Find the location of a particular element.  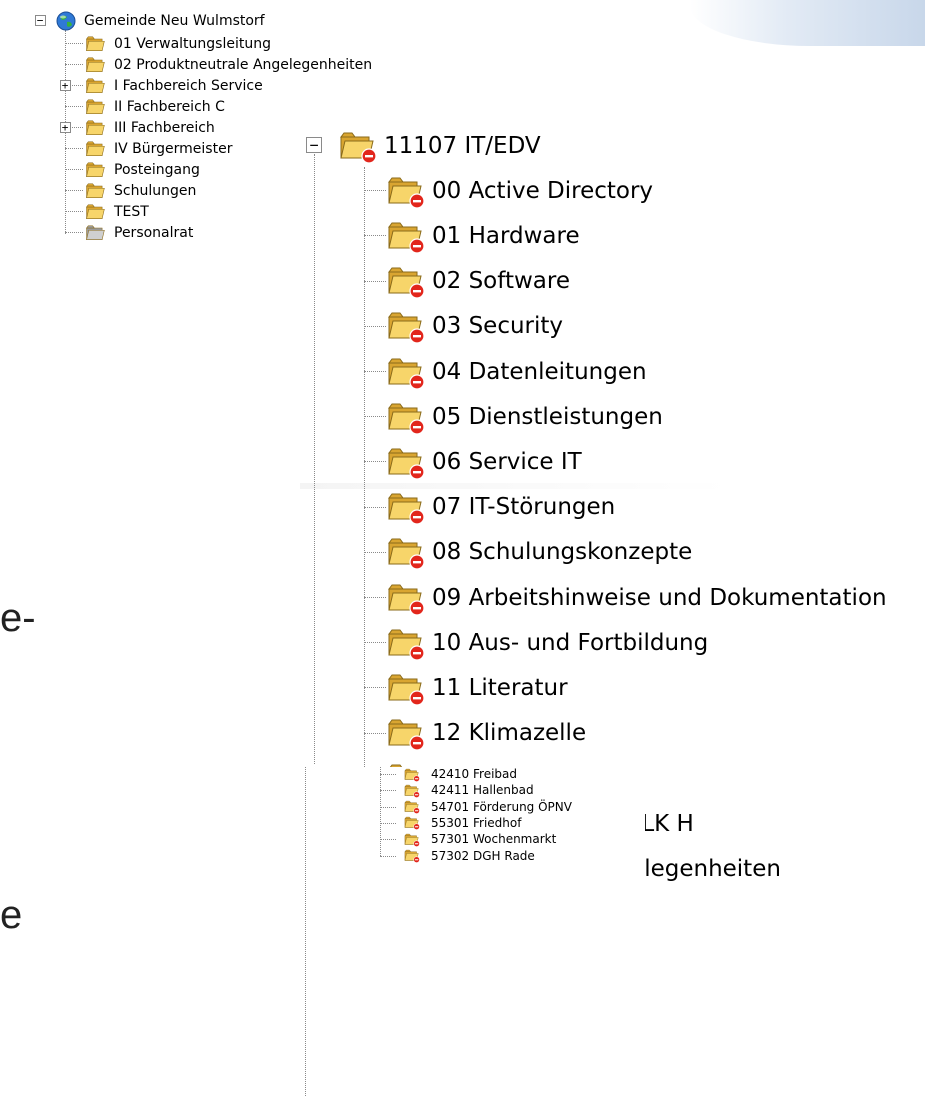

tree-item-00-active-directory: 00 Active Directory is located at coordinates (519, 190).